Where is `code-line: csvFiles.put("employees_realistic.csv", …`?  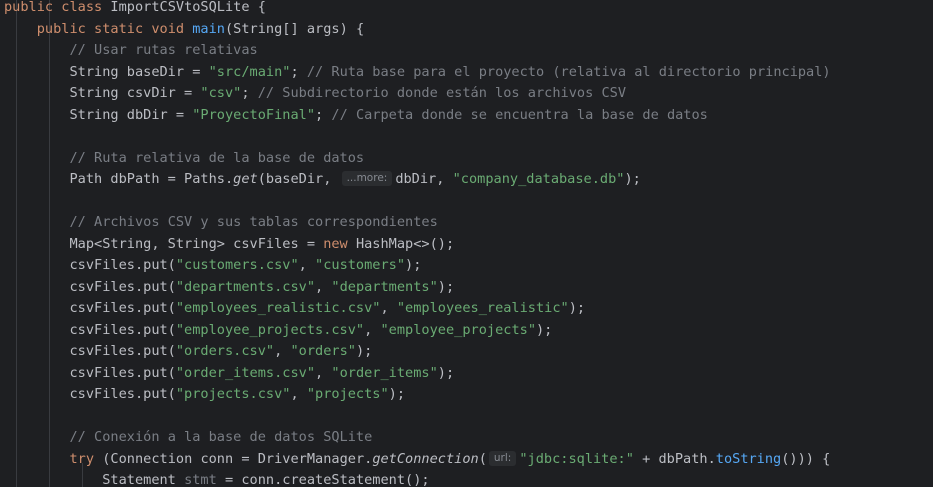 code-line: csvFiles.put("employees_realistic.csv", … is located at coordinates (294, 309).